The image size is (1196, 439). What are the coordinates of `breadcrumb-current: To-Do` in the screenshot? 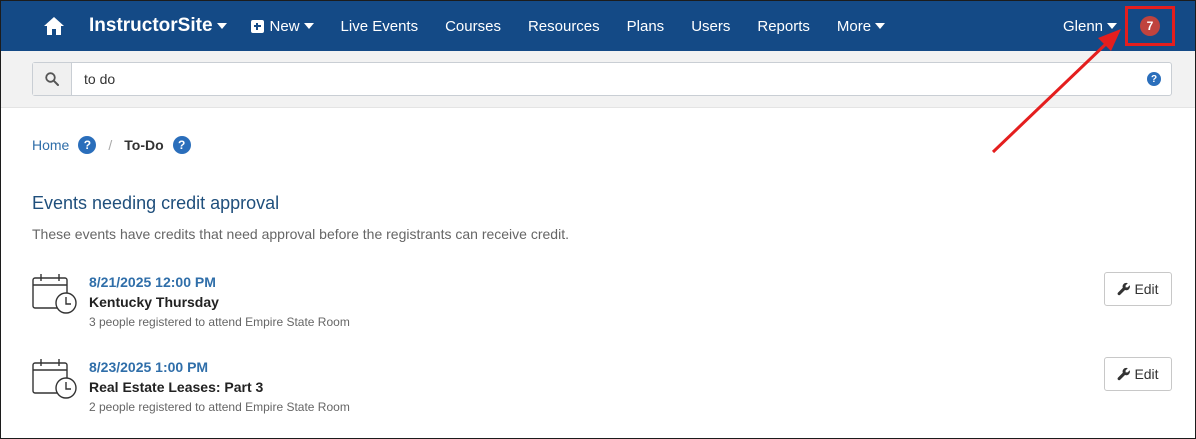 It's located at (144, 145).